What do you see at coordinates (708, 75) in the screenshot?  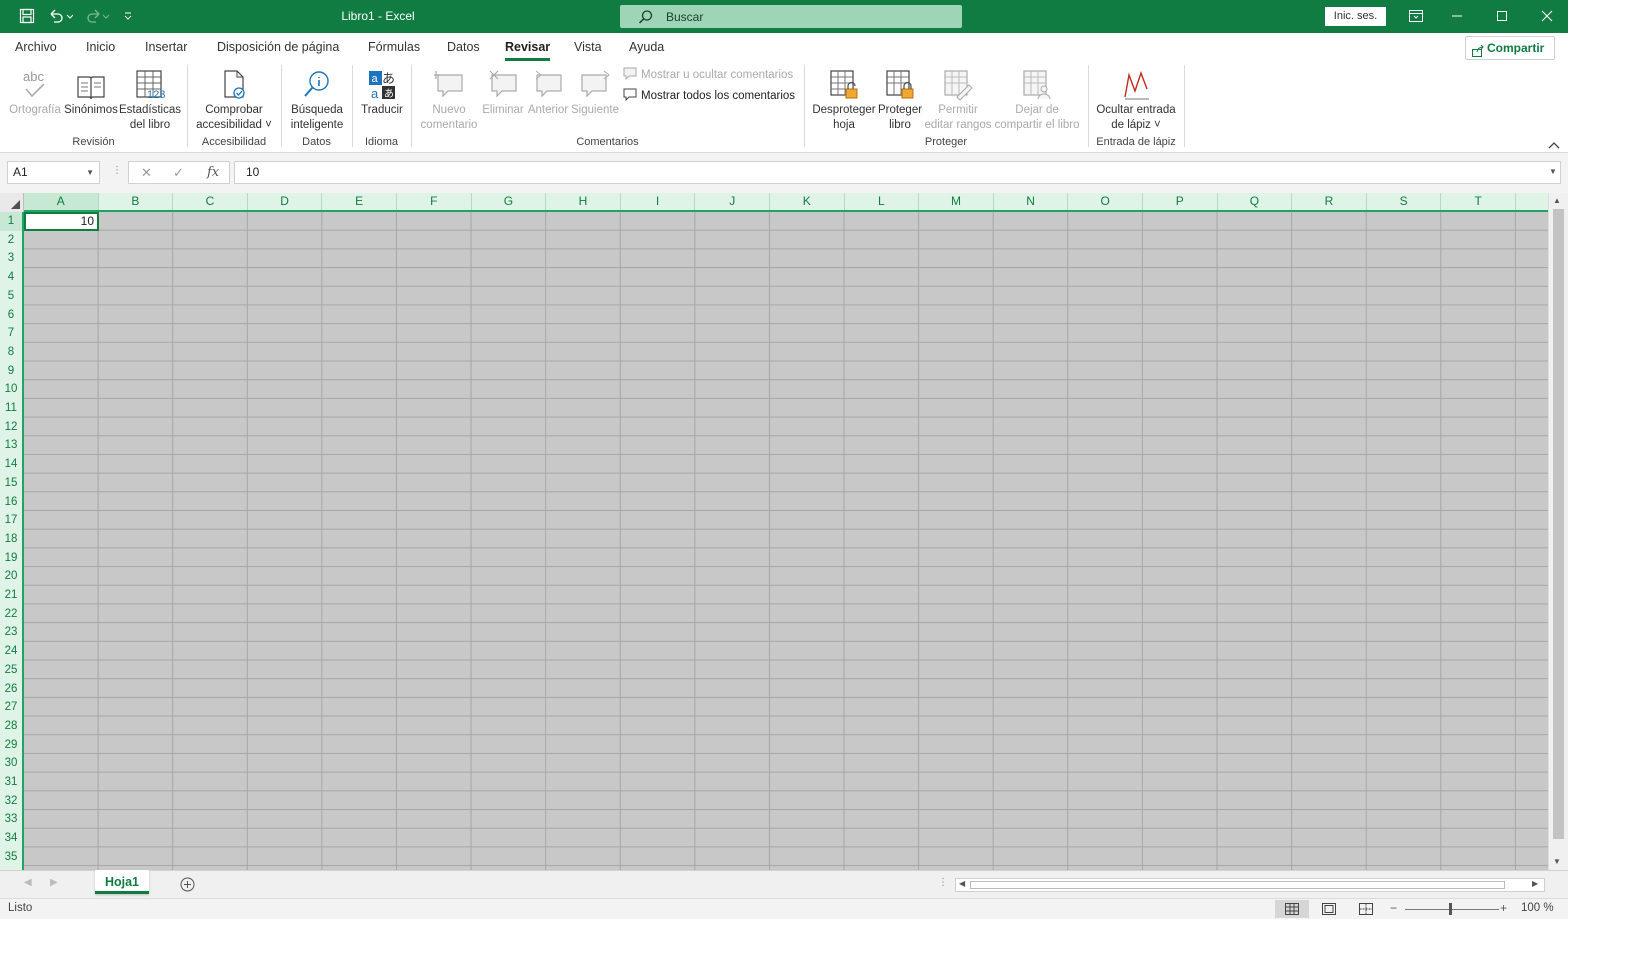 I see `mostrar-ocultar-comentarios-button: Mostrar u ocultar comentarios` at bounding box center [708, 75].